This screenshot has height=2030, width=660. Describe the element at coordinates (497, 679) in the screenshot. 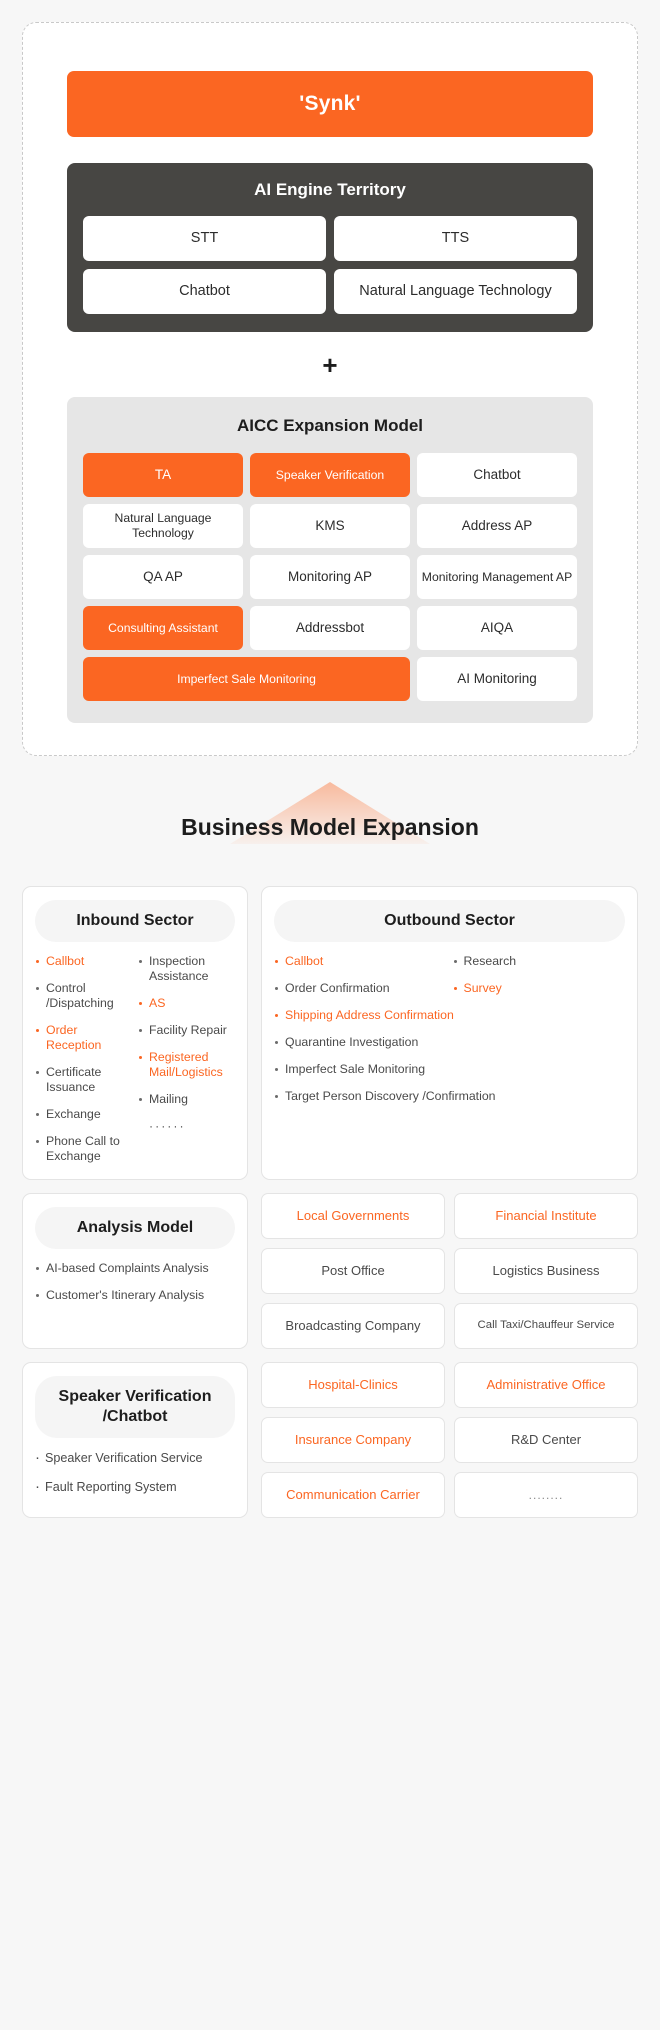

I see `aicc-cell: AI Monitoring` at that location.